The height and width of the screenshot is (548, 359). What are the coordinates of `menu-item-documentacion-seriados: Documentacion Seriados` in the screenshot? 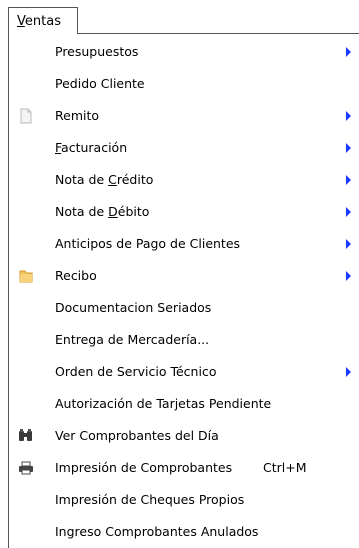 It's located at (184, 308).